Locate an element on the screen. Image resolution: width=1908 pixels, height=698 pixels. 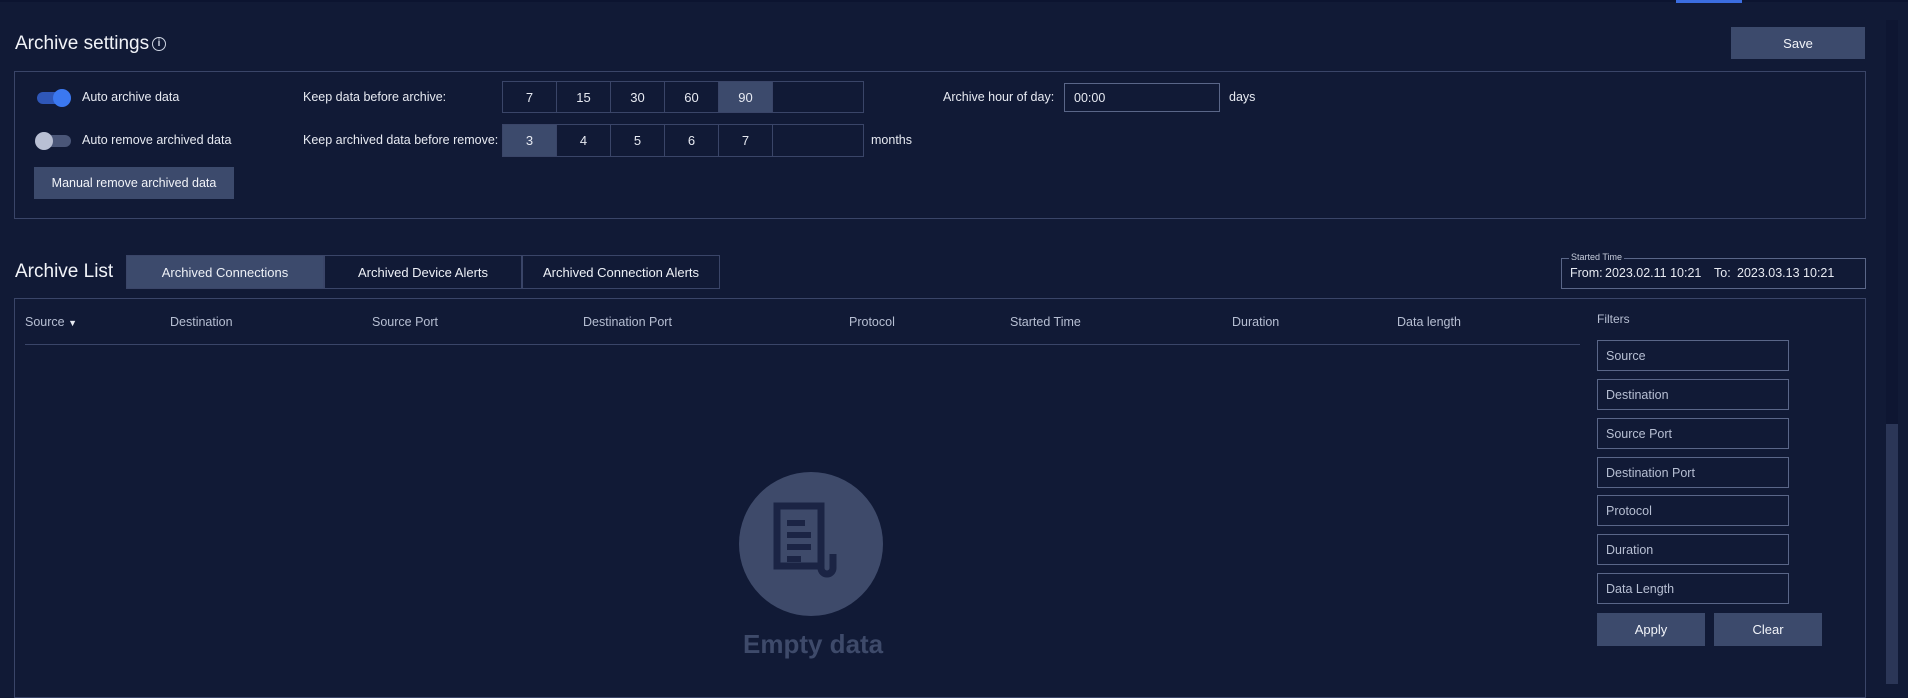
archive-settings-title: Archive settings is located at coordinates (82, 43).